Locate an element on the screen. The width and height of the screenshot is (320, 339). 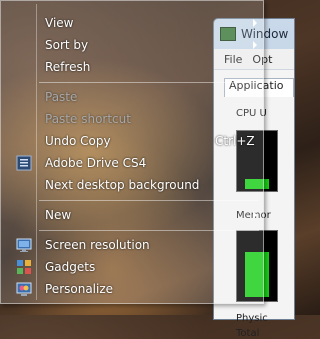
menu-item-screen-resolution-label: Screen resolution is located at coordinates (97, 245).